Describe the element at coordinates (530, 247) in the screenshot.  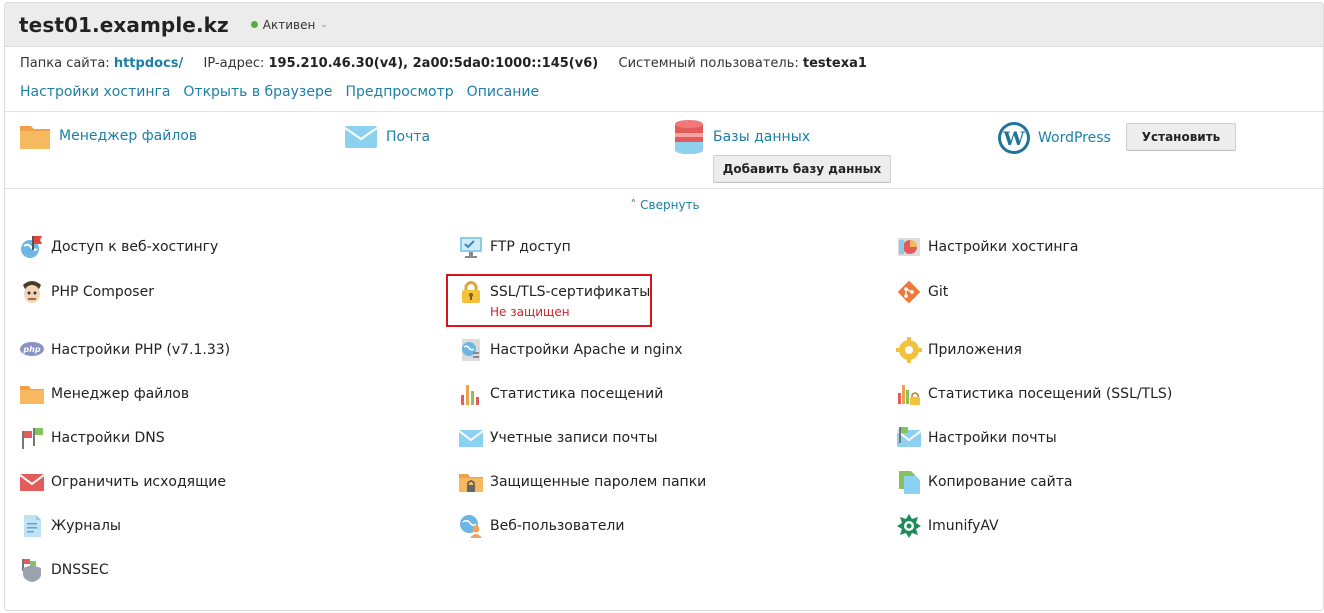
I see `tool-label: FTP доступ` at that location.